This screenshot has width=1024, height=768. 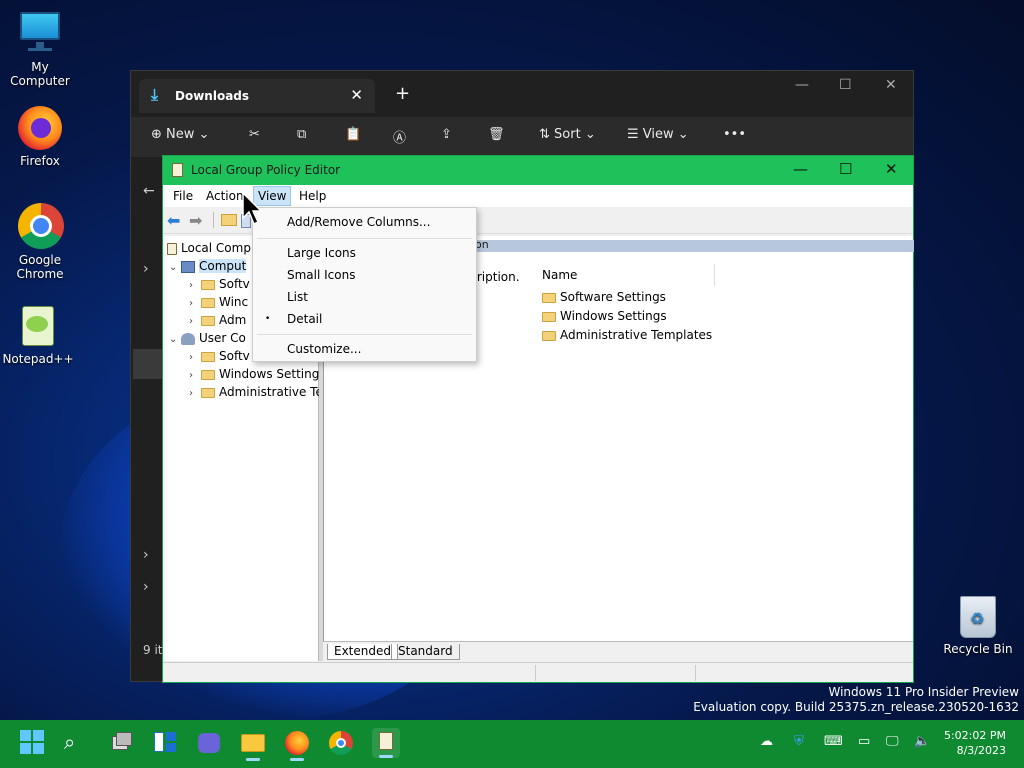 I want to click on title-bar: Local Group Policy Editor — ☐ ✕, so click(x=538, y=170).